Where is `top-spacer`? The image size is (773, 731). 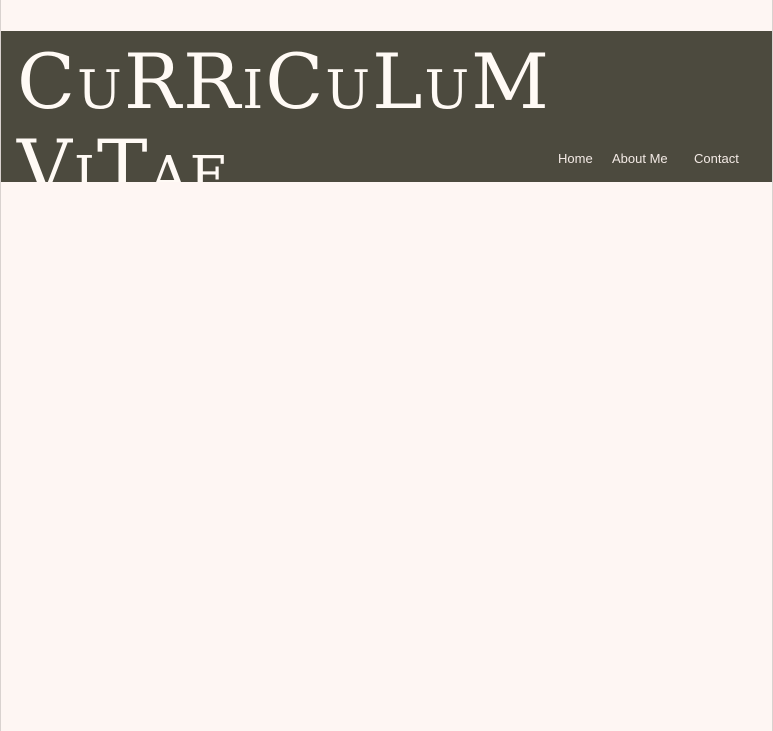
top-spacer is located at coordinates (386, 15).